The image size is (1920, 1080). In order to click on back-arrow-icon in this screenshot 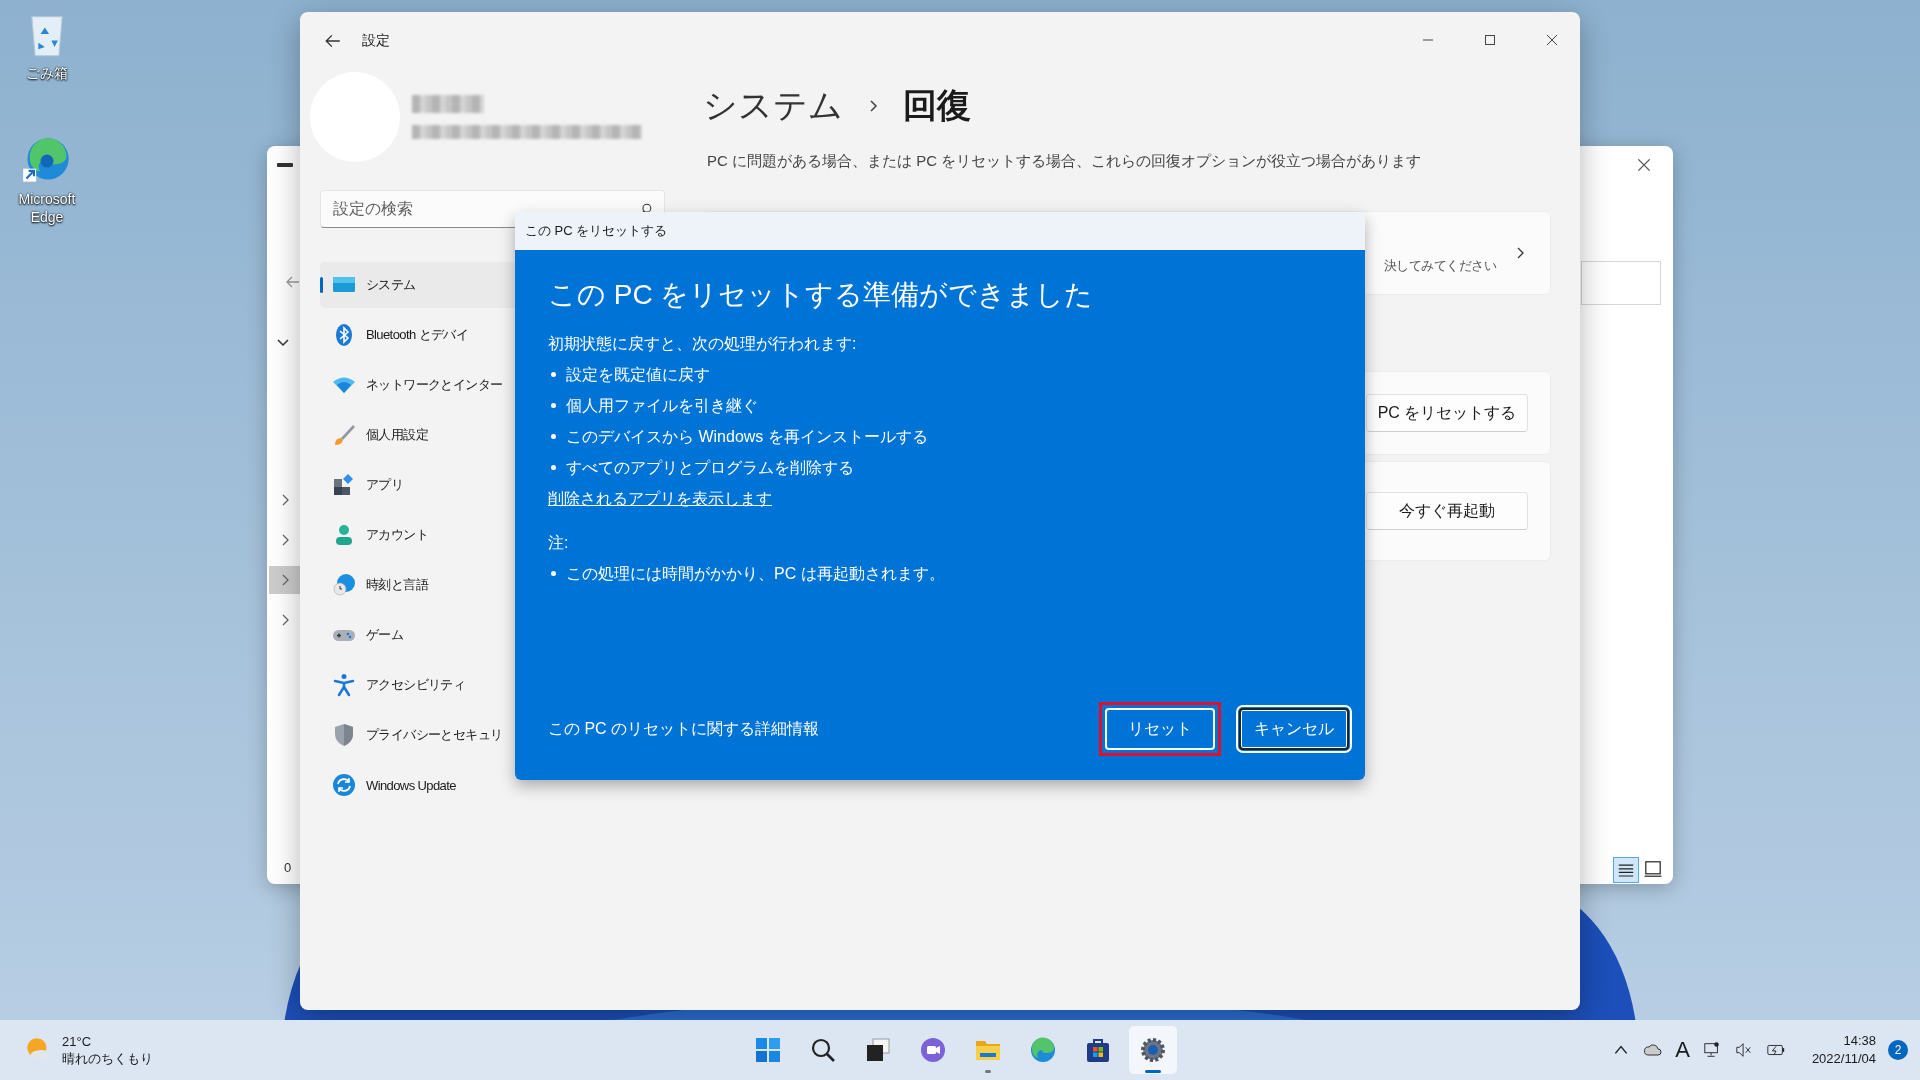, I will do `click(333, 41)`.